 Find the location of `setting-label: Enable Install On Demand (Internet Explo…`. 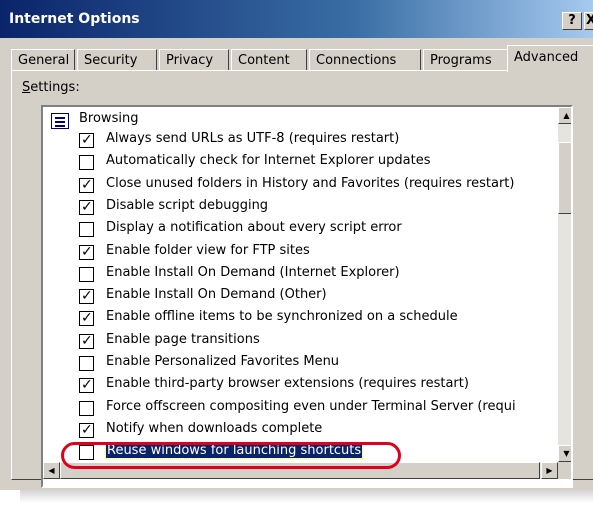

setting-label: Enable Install On Demand (Internet Explo… is located at coordinates (253, 272).